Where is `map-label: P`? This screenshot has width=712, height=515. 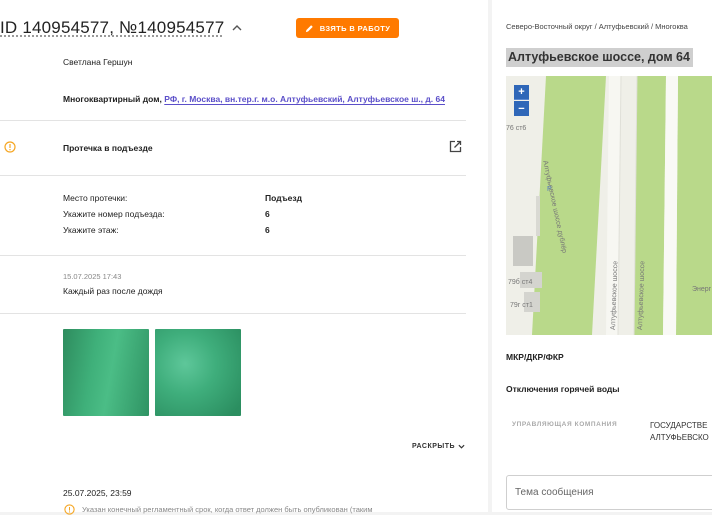 map-label: P is located at coordinates (549, 189).